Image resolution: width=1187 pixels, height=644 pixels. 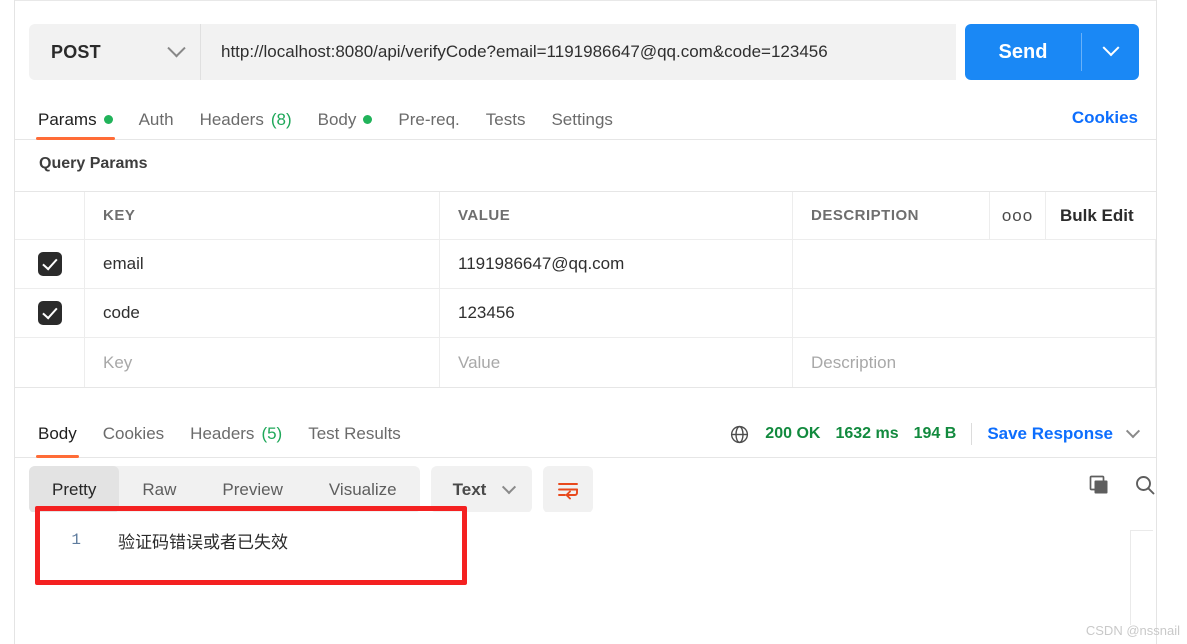 I want to click on tab-auth-label: Auth, so click(x=156, y=119).